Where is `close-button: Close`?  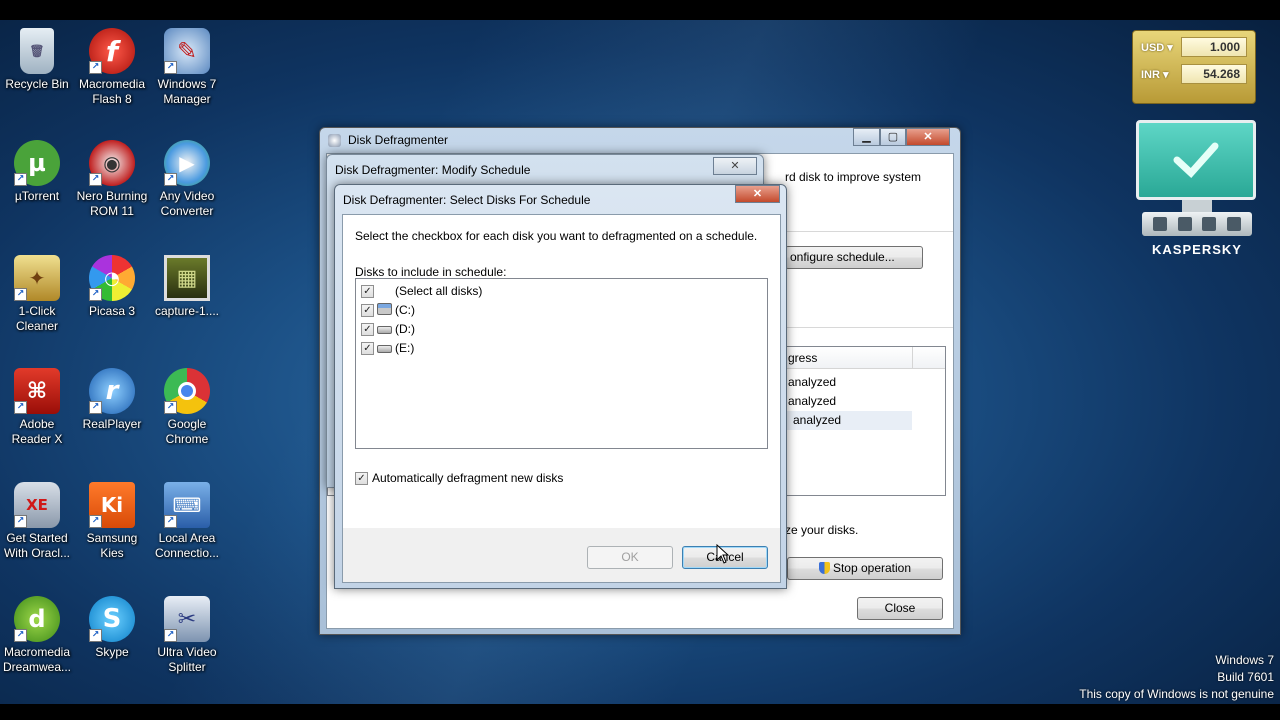 close-button: Close is located at coordinates (900, 608).